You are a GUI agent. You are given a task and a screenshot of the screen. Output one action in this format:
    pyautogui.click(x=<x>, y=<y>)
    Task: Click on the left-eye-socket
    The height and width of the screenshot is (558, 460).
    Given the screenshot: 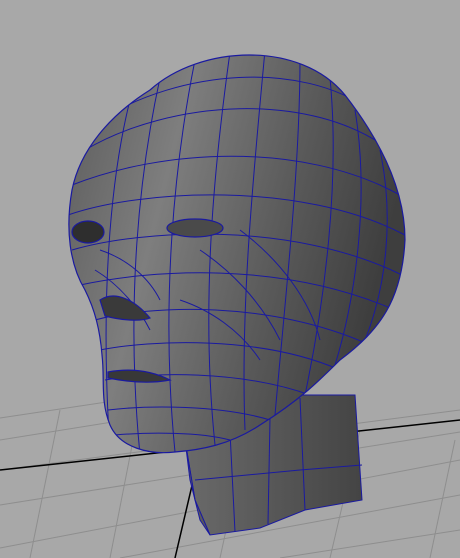 What is the action you would take?
    pyautogui.click(x=195, y=228)
    